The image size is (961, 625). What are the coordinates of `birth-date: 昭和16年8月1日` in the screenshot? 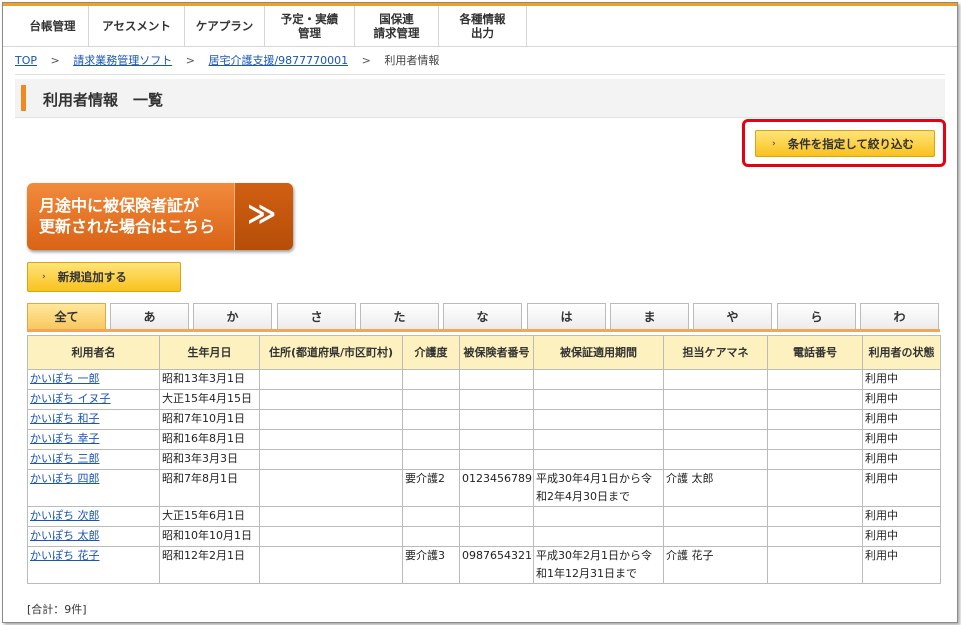 It's located at (209, 439).